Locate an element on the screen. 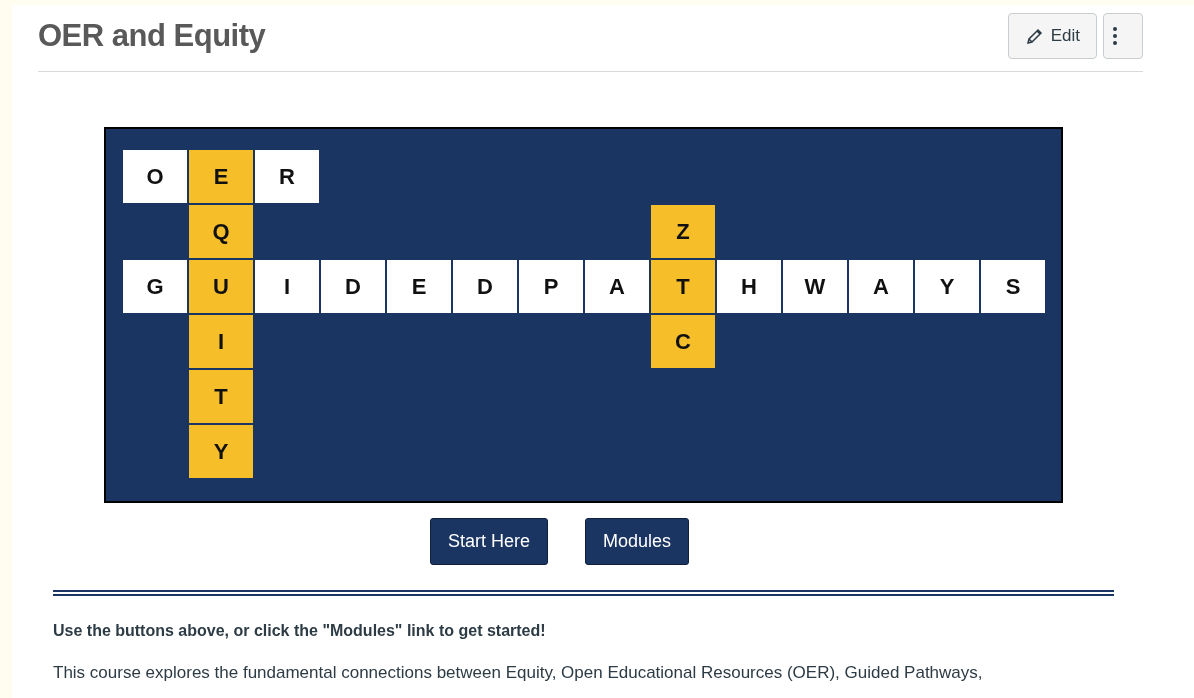 This screenshot has width=1194, height=698. crossword-tile: P is located at coordinates (551, 286).